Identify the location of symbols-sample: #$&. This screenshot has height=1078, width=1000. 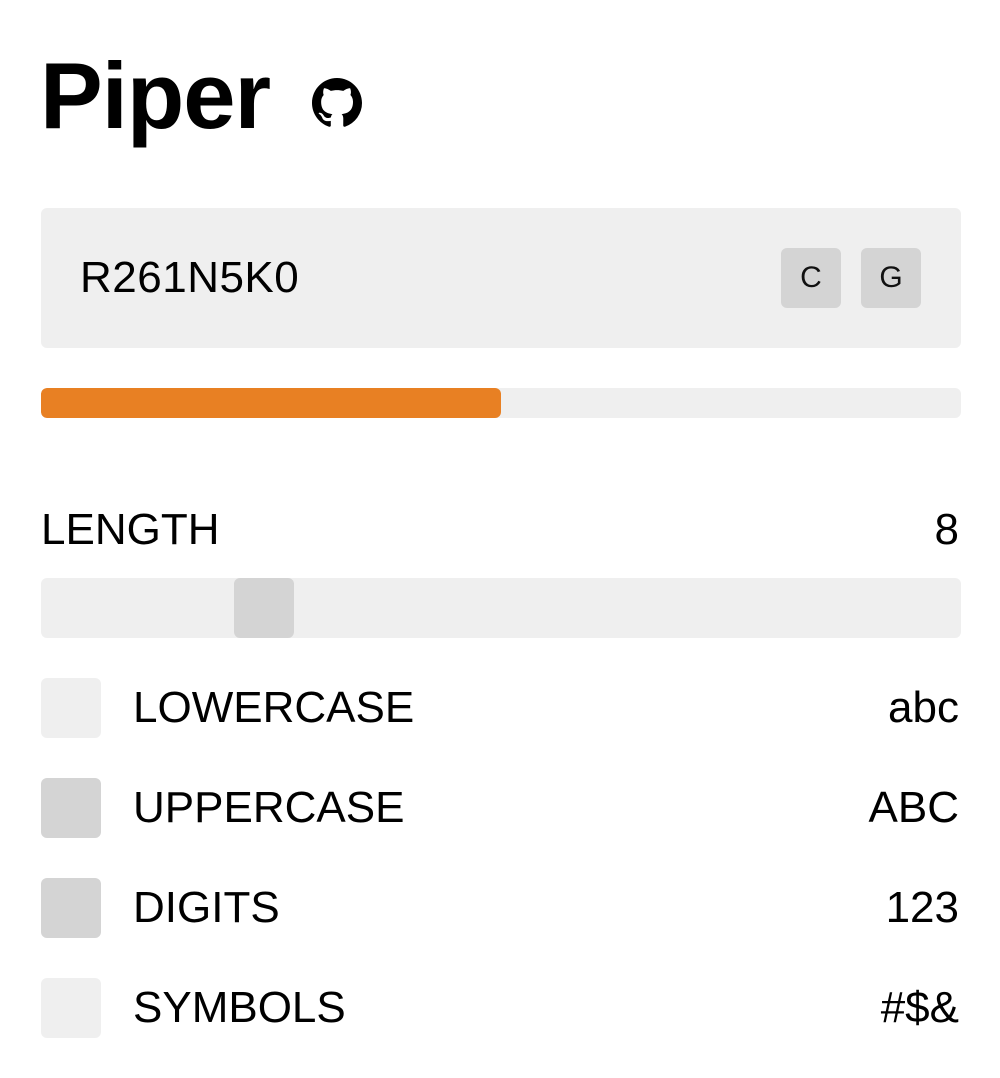
(919, 1007).